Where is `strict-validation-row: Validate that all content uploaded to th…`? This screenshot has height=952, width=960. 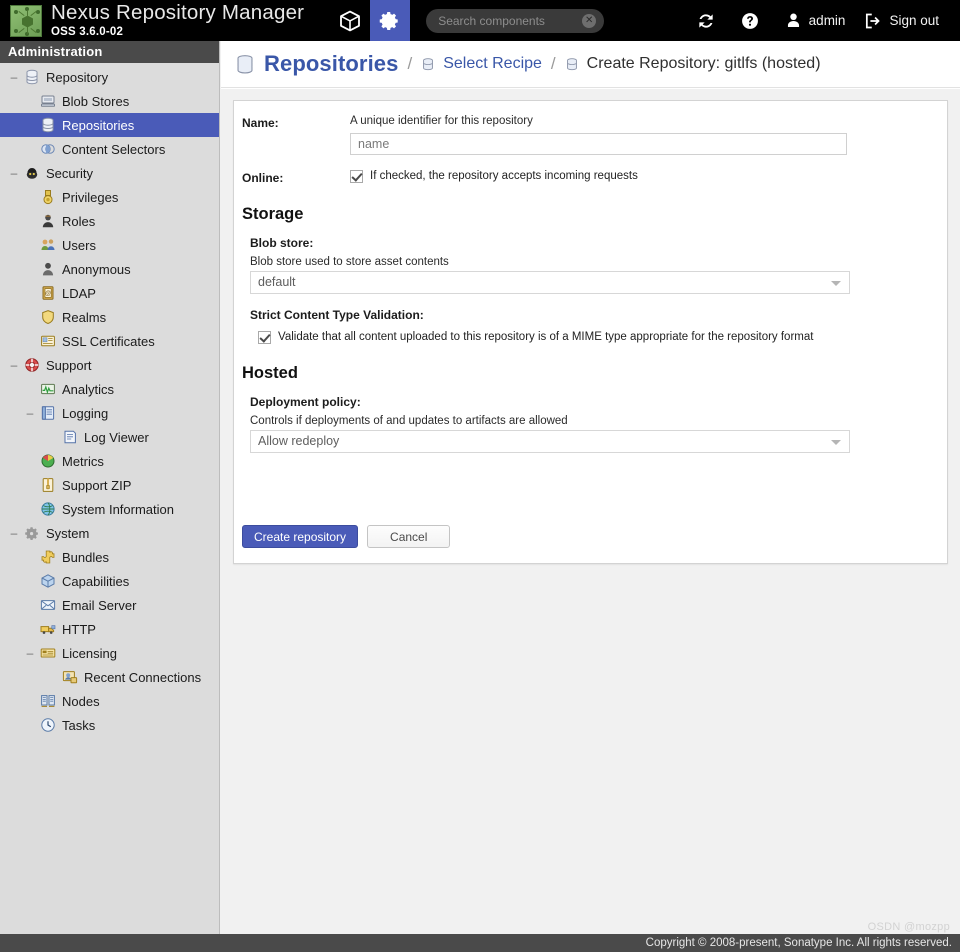
strict-validation-row: Validate that all content uploaded to th… is located at coordinates (590, 337).